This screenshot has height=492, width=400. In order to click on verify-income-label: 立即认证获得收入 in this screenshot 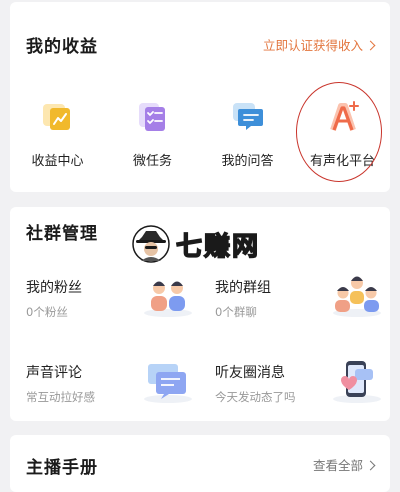, I will do `click(312, 45)`.